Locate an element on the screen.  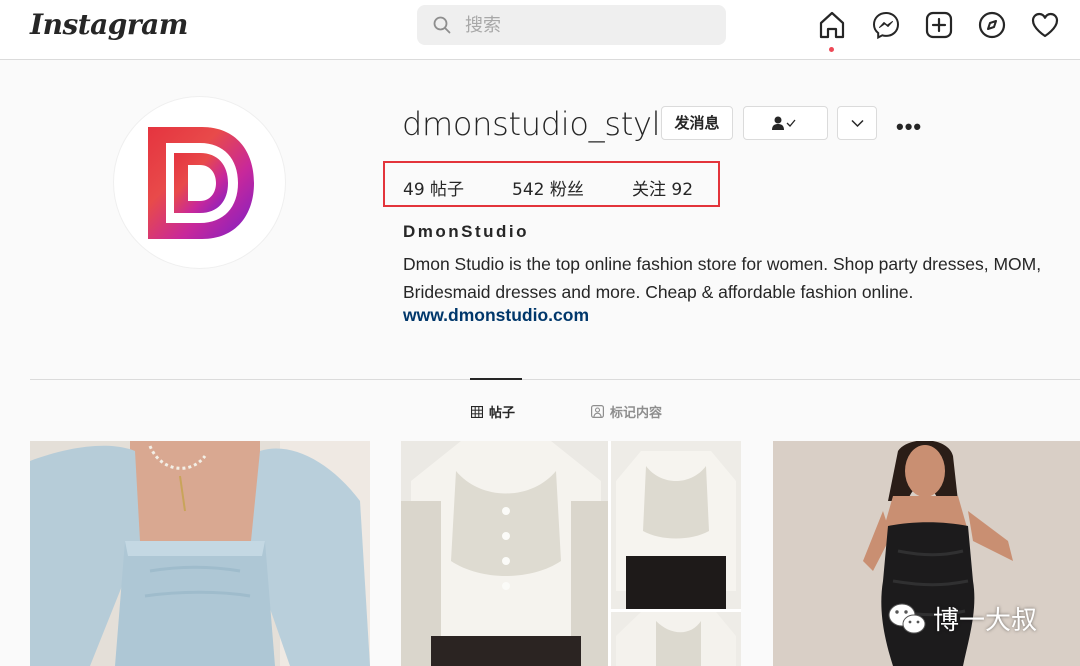
watermark-text: 博一大叔 is located at coordinates (985, 621).